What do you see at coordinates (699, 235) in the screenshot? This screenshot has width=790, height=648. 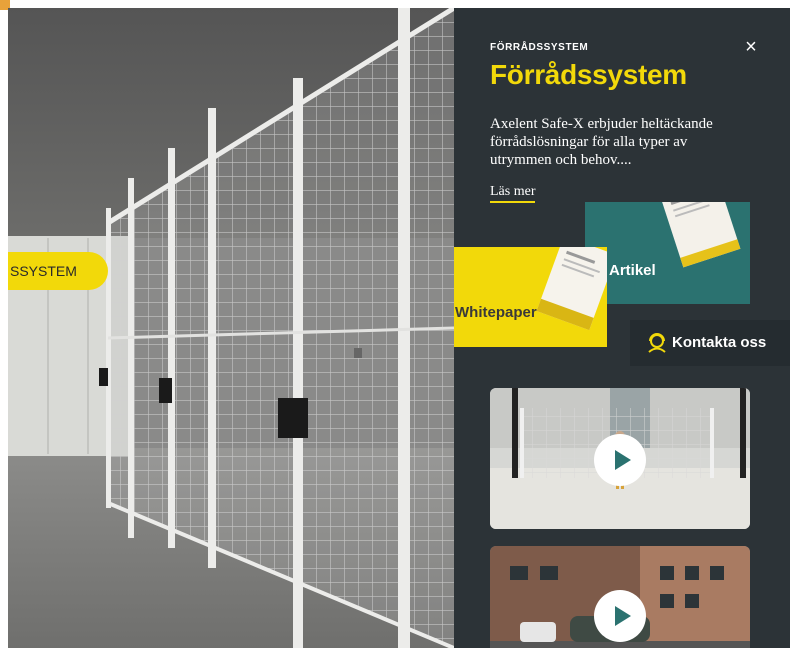 I see `document-icon` at bounding box center [699, 235].